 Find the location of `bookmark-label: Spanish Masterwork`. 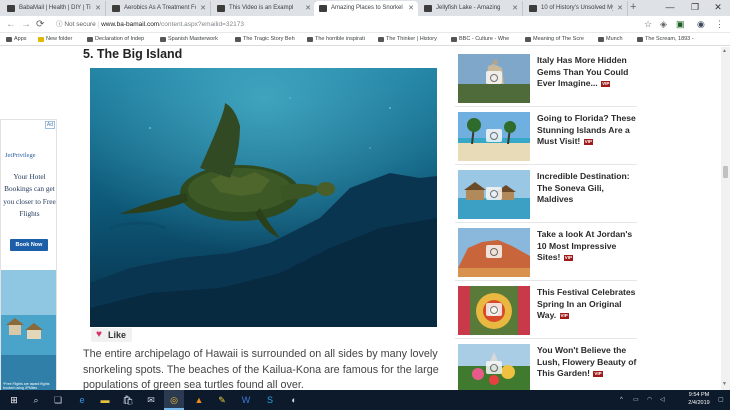

bookmark-label: Spanish Masterwork is located at coordinates (193, 39).